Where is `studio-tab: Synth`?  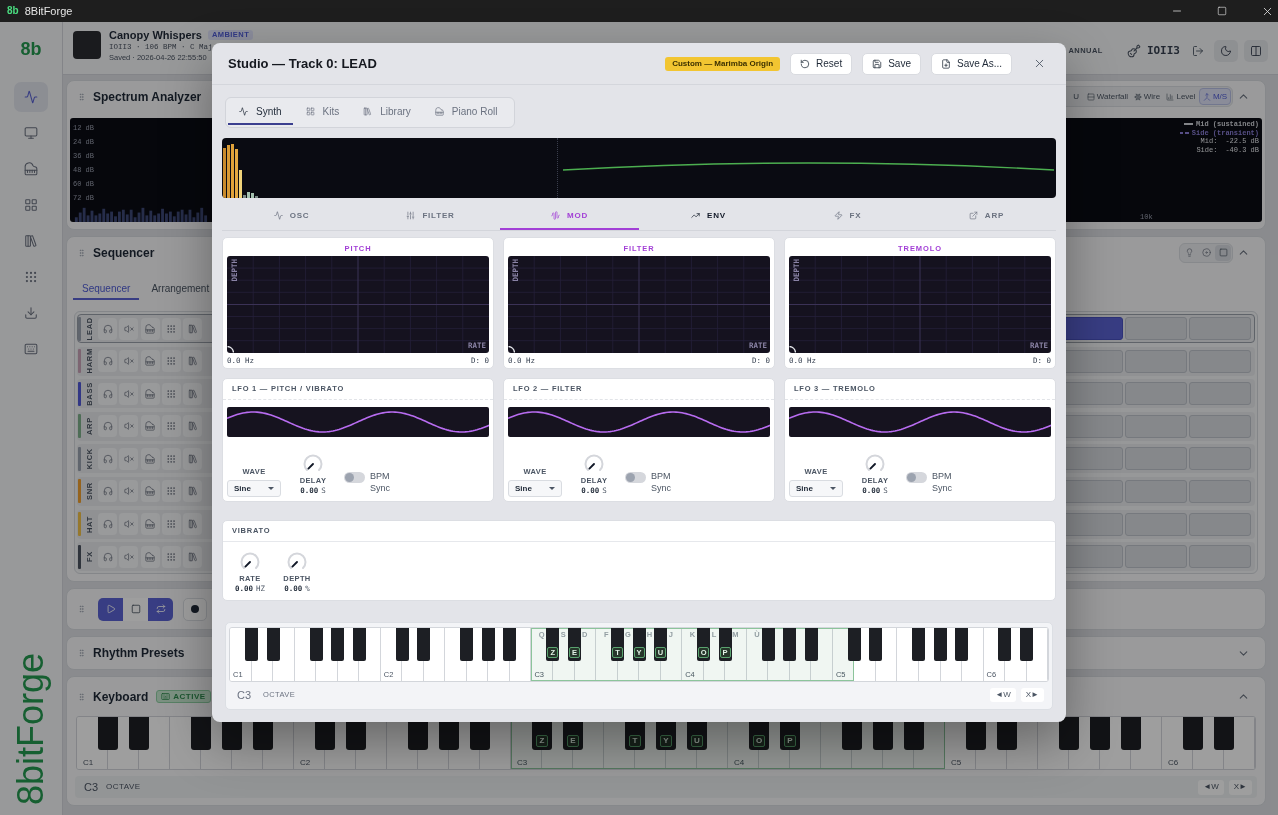
studio-tab: Synth is located at coordinates (260, 112).